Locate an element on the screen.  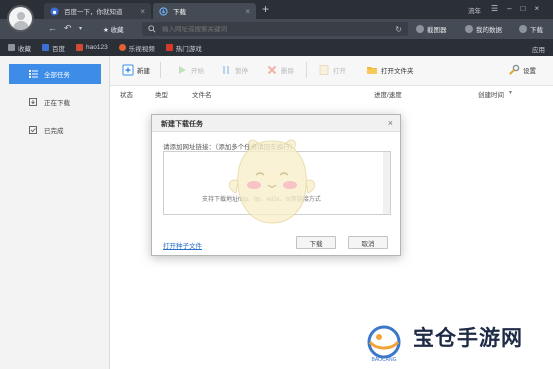
bookmark-label: 收藏 is located at coordinates (24, 49).